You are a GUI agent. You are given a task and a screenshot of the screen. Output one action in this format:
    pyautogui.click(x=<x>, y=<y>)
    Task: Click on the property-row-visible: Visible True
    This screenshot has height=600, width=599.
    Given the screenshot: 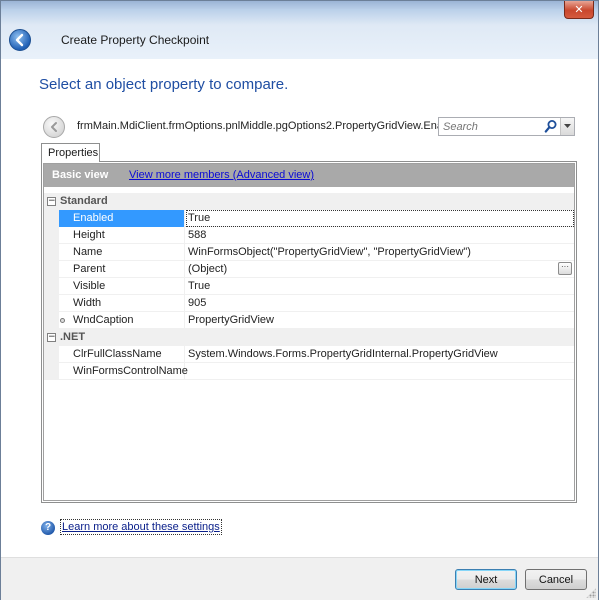 What is the action you would take?
    pyautogui.click(x=309, y=286)
    